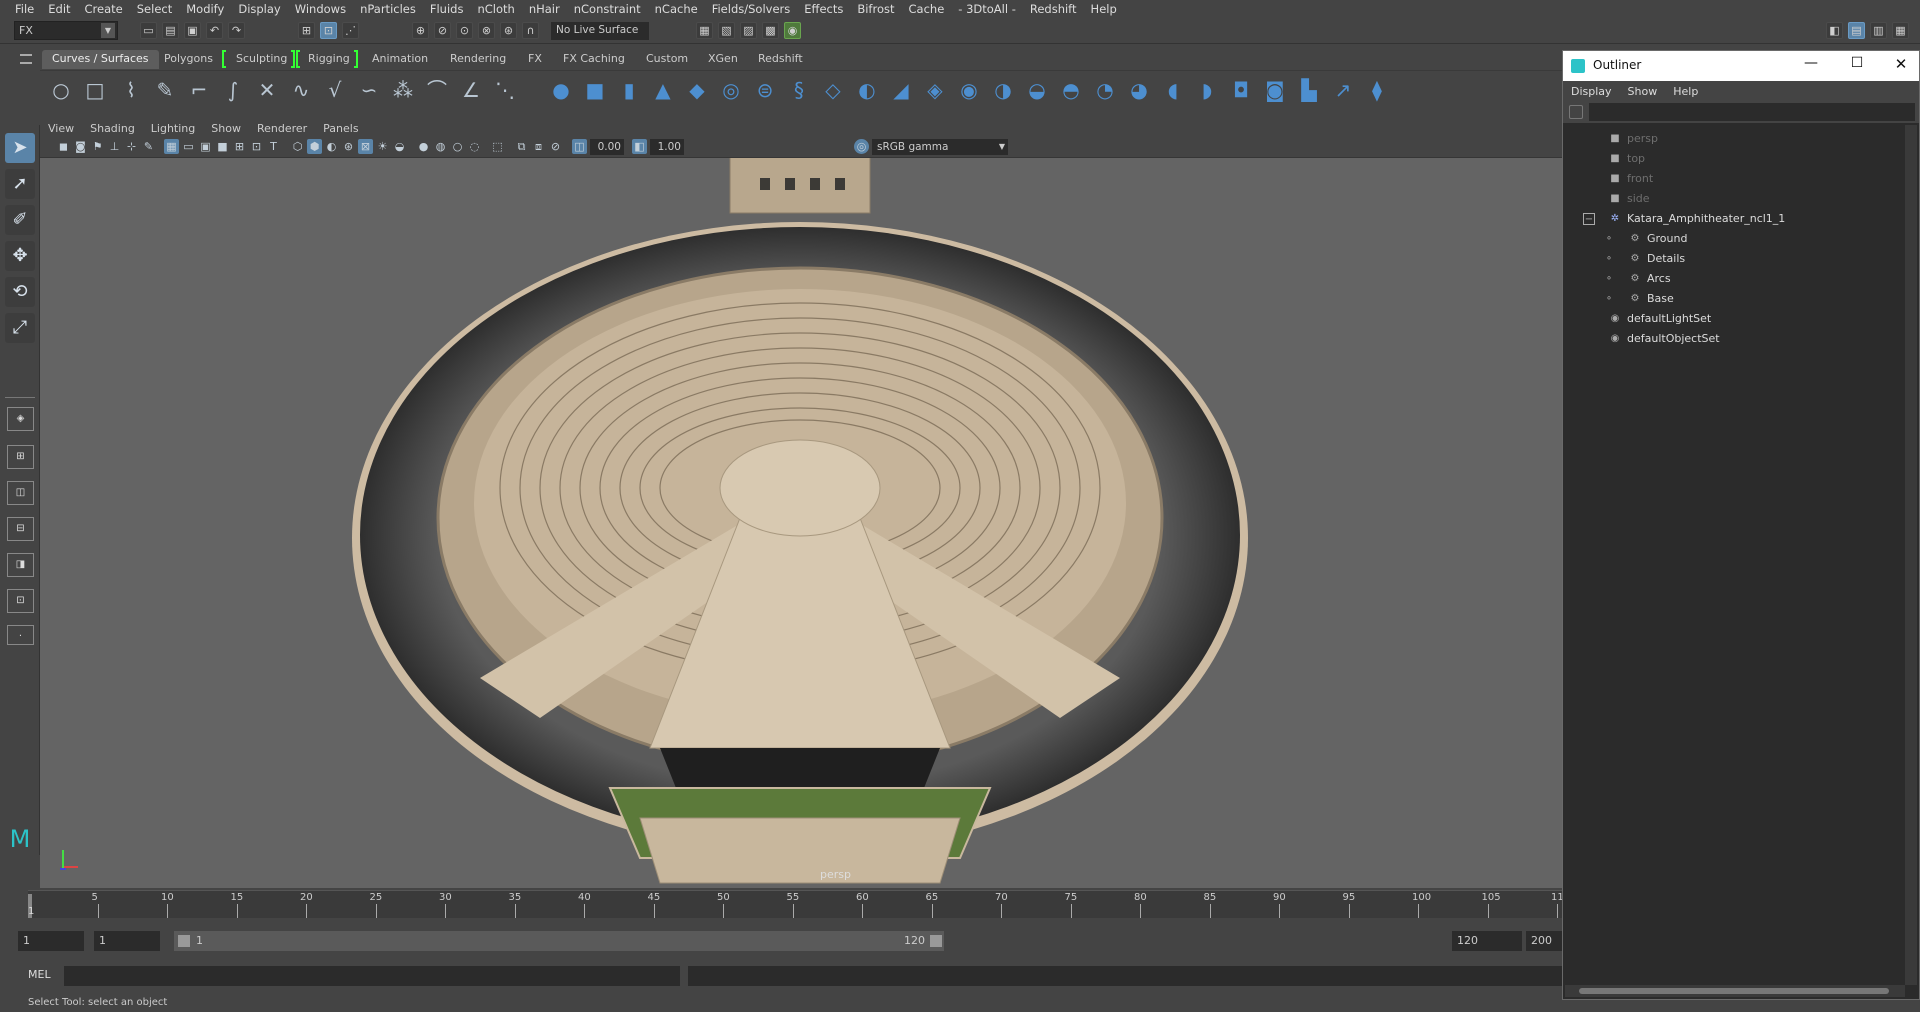 The height and width of the screenshot is (1012, 1920). I want to click on safe-title-icon: T, so click(273, 146).